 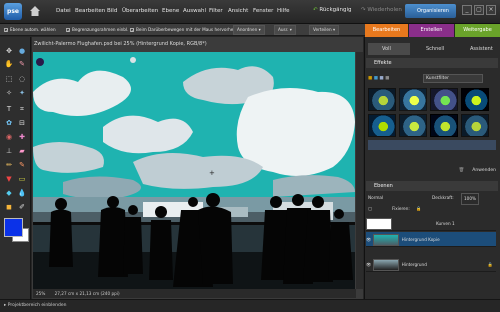 What do you see at coordinates (140, 11) in the screenshot?
I see `menu-ueberarbeiten: Überarbeiten` at bounding box center [140, 11].